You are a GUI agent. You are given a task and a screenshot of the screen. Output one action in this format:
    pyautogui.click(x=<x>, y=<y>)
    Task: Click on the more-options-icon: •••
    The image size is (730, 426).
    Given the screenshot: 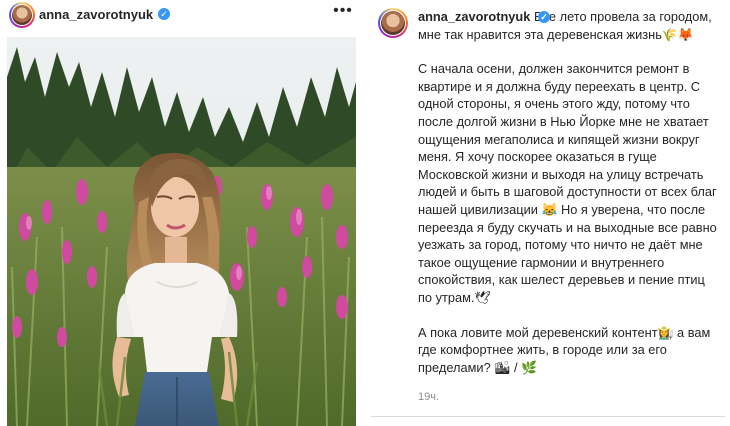 What is the action you would take?
    pyautogui.click(x=343, y=12)
    